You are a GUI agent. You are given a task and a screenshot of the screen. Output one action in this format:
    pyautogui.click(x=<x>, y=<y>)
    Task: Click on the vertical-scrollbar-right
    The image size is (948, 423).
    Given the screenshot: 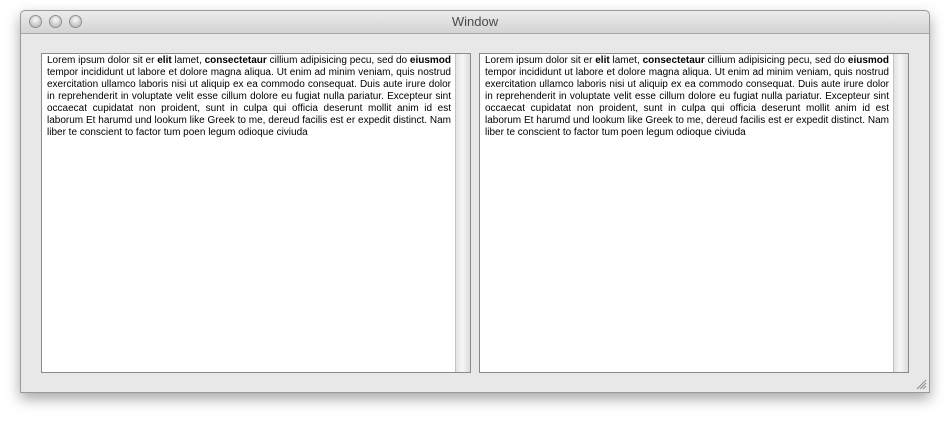 What is the action you would take?
    pyautogui.click(x=900, y=213)
    